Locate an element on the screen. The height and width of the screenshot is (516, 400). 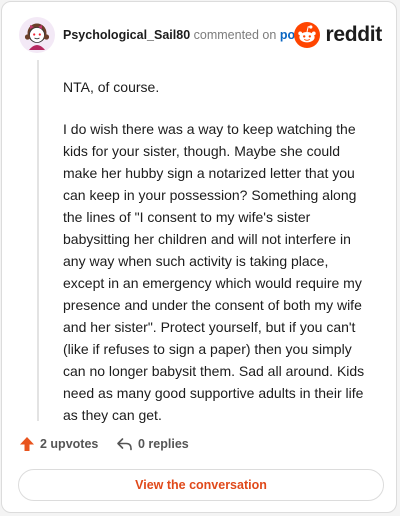
reply-arrow-icon is located at coordinates (124, 444).